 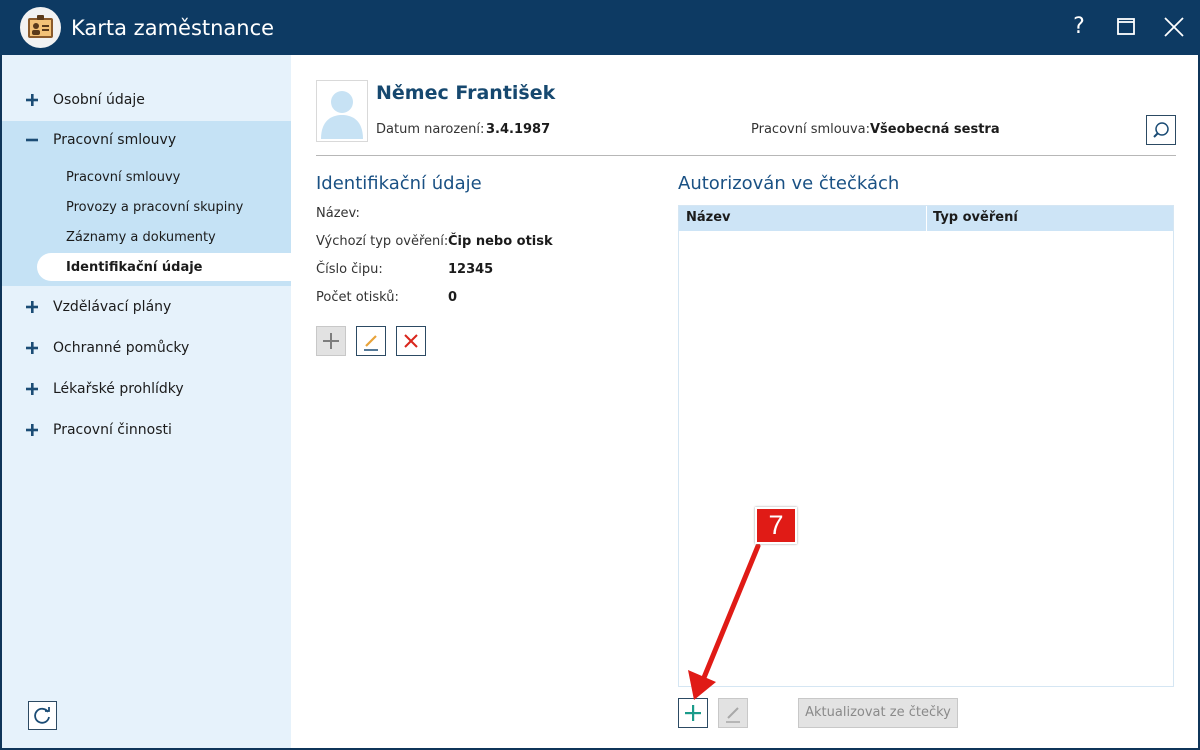 I want to click on column-header-auth-type: Typ ověření, so click(x=975, y=217).